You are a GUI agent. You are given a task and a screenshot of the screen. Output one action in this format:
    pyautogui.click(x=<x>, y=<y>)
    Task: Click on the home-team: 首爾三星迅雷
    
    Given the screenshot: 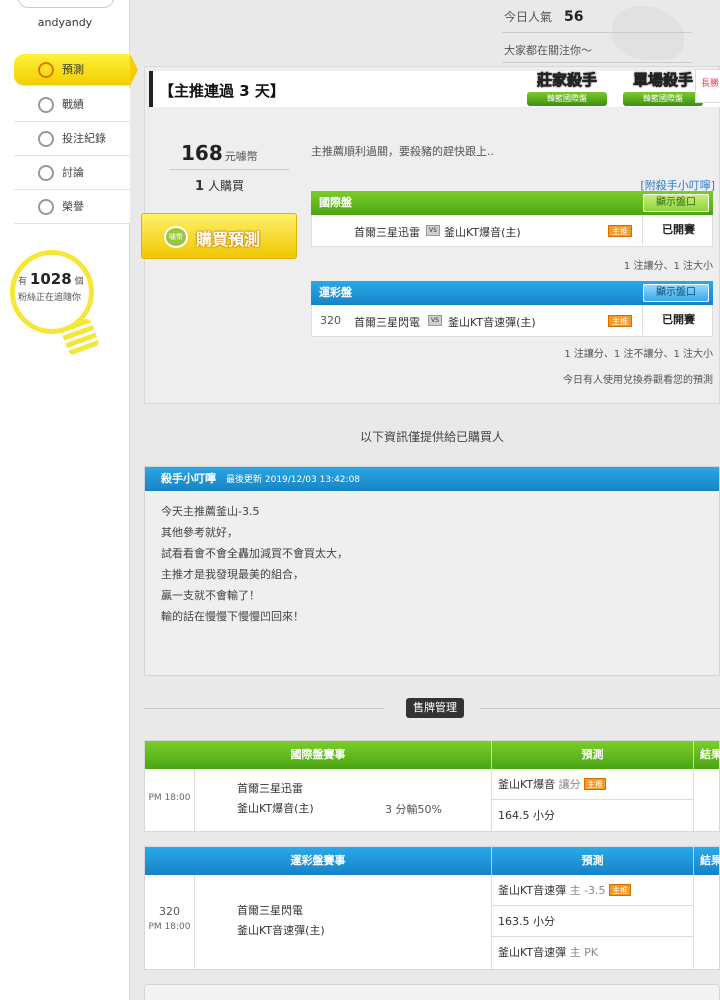 What is the action you would take?
    pyautogui.click(x=387, y=232)
    